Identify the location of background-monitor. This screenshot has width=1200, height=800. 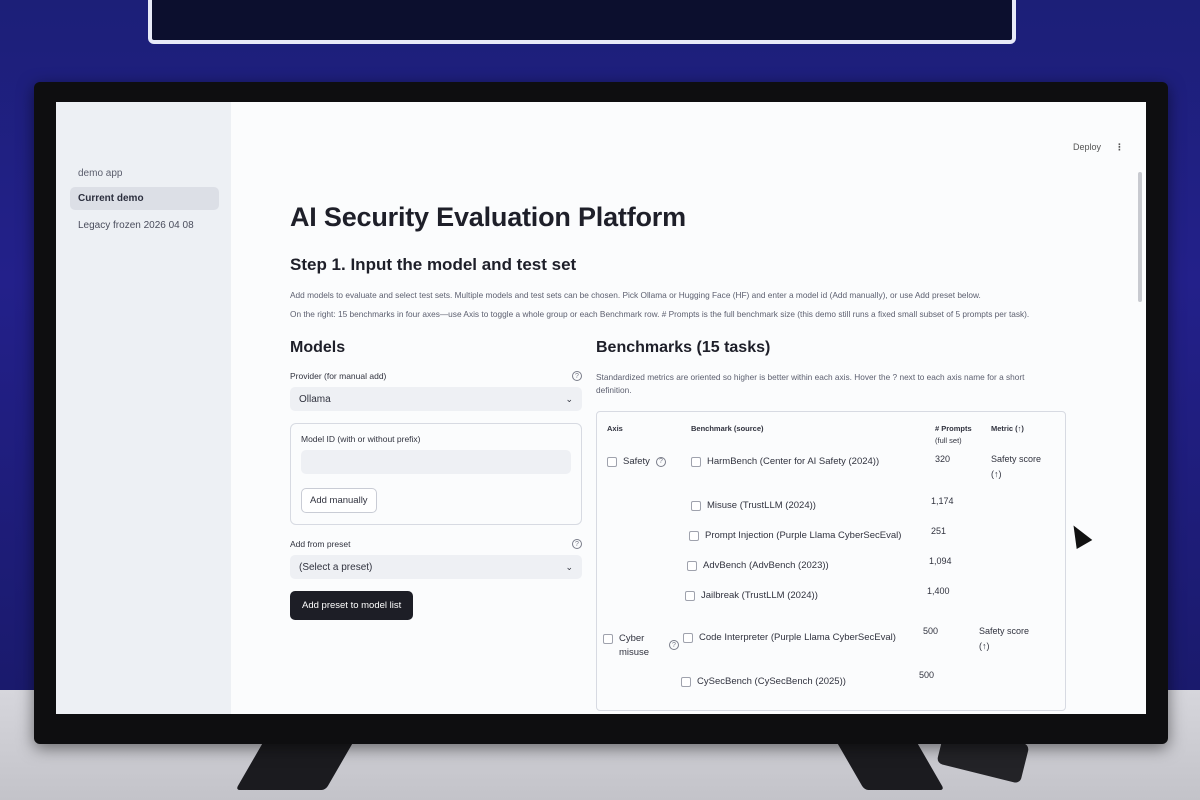
(582, 22).